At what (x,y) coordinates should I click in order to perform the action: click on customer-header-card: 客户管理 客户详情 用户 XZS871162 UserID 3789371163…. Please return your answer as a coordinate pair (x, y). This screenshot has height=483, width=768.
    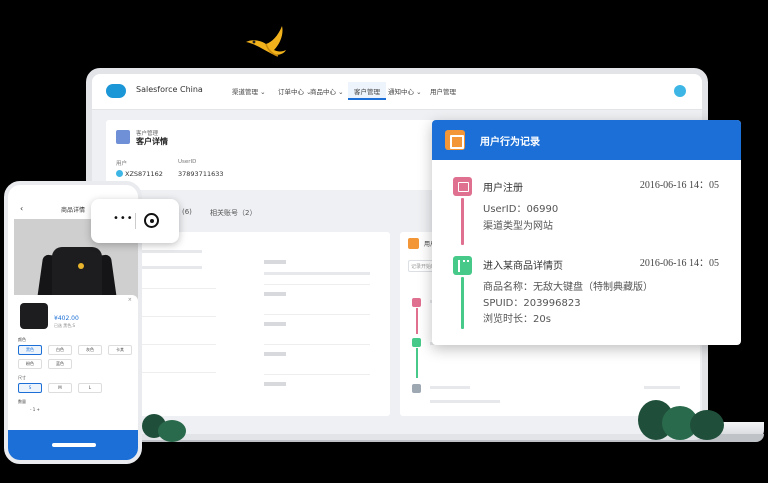
    Looking at the image, I should click on (271, 155).